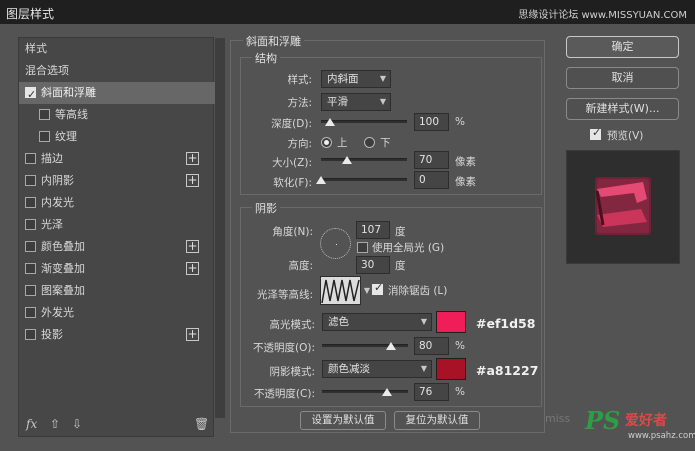 The height and width of the screenshot is (451, 695). I want to click on highlight-mode-select: 滤色 ▼, so click(377, 322).